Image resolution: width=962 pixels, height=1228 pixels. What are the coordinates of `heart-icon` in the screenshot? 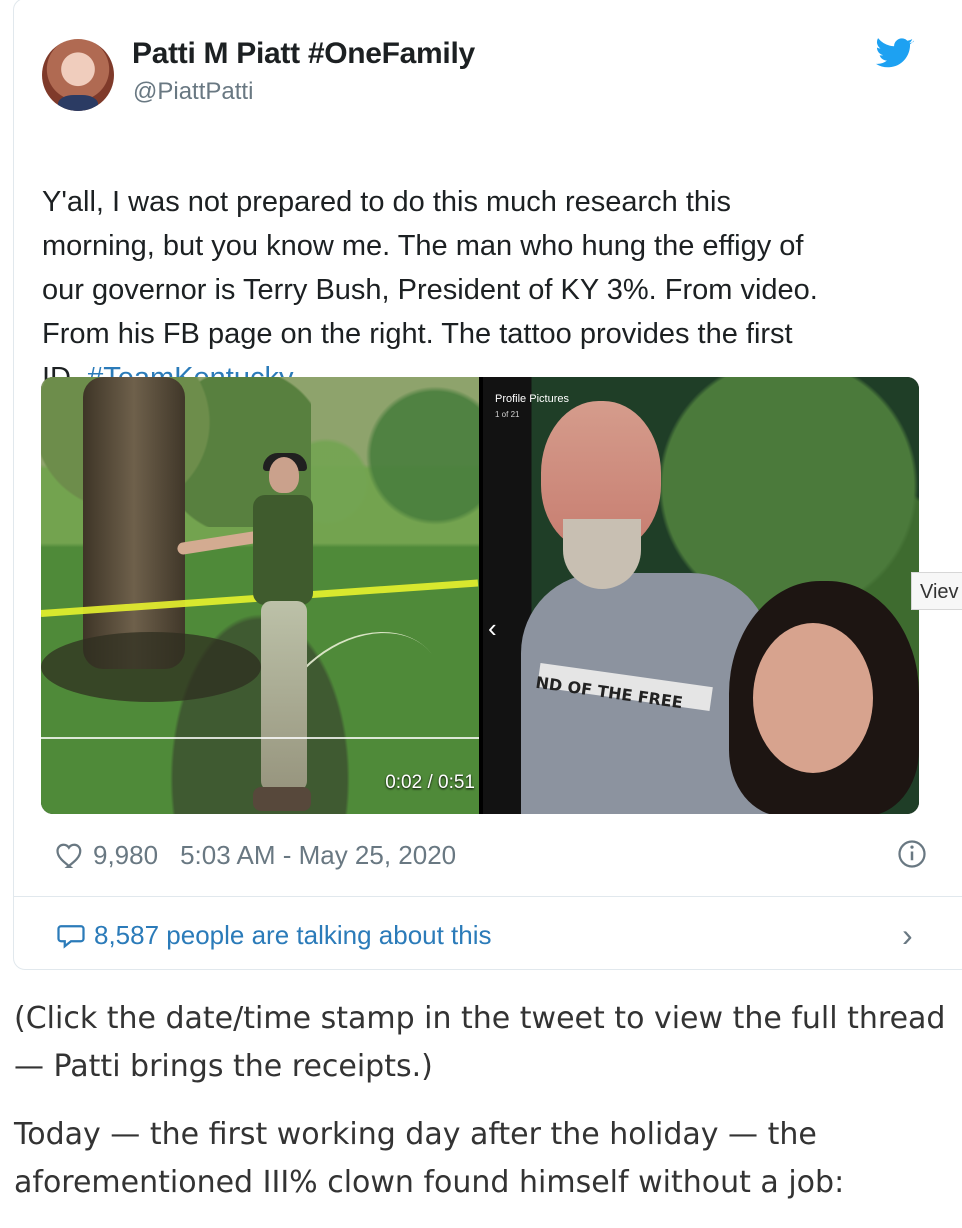 It's located at (70, 855).